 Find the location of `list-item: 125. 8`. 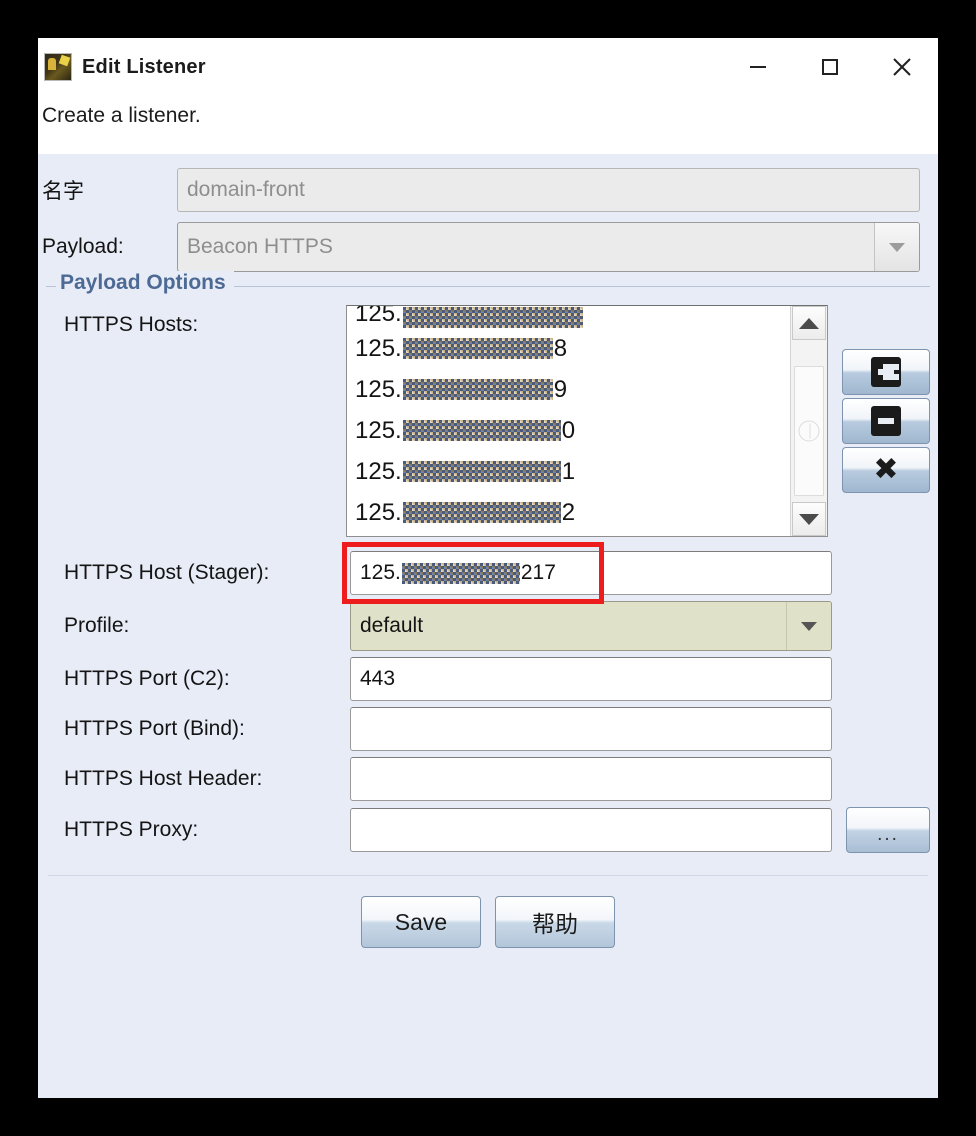

list-item: 125. 8 is located at coordinates (572, 348).